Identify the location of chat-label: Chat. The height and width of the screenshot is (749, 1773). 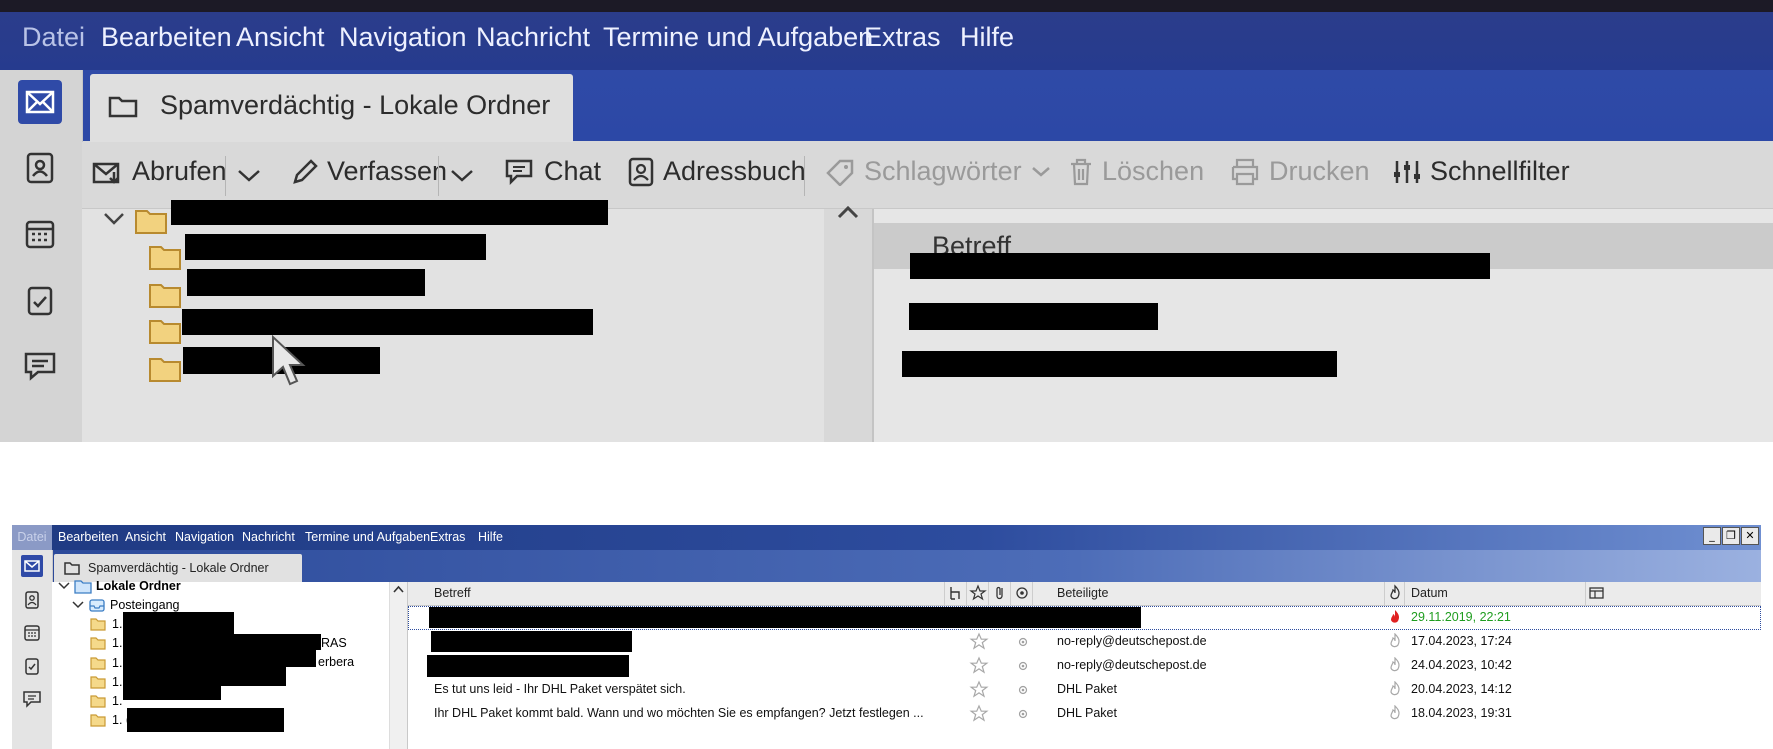
(573, 171).